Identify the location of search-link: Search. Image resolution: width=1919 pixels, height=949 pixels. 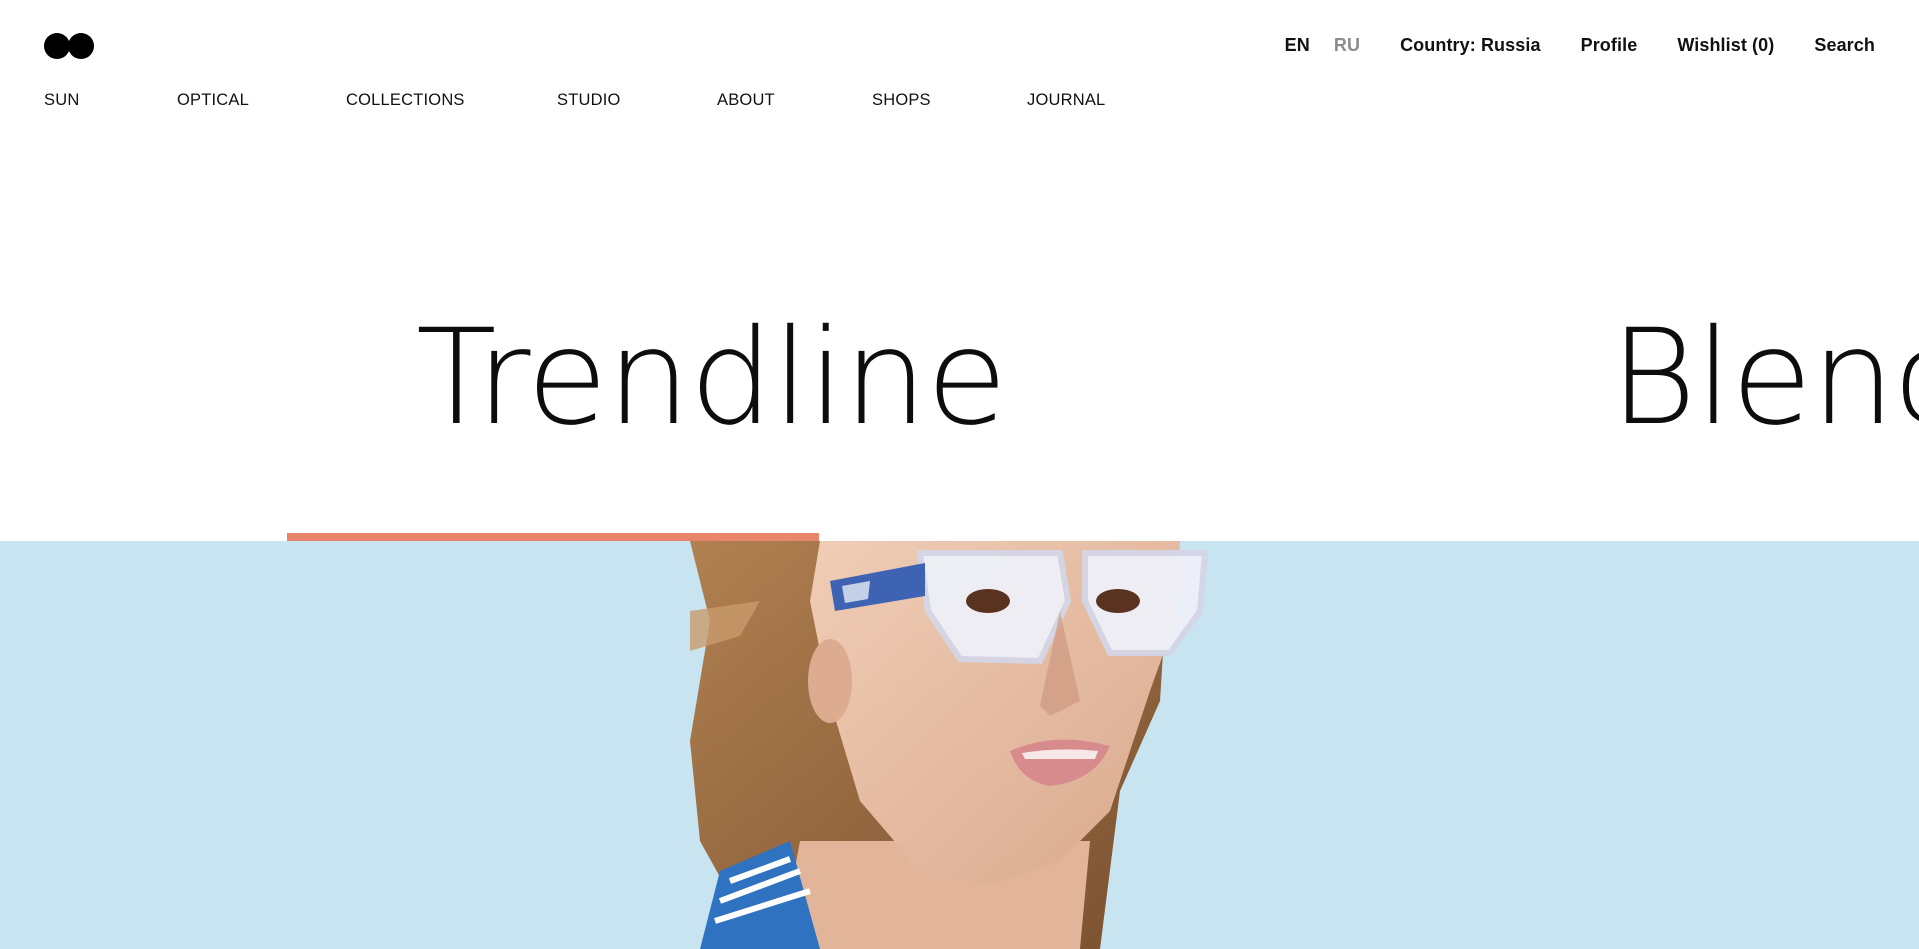
(1844, 45).